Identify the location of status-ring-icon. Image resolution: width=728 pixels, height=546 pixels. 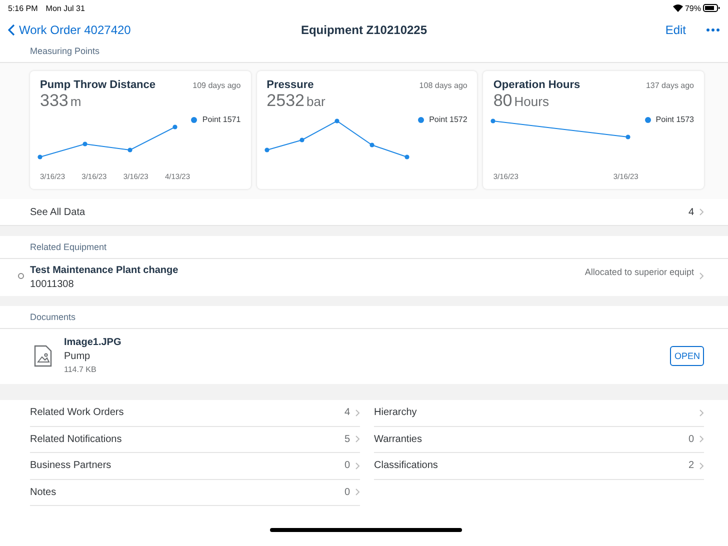
(21, 276).